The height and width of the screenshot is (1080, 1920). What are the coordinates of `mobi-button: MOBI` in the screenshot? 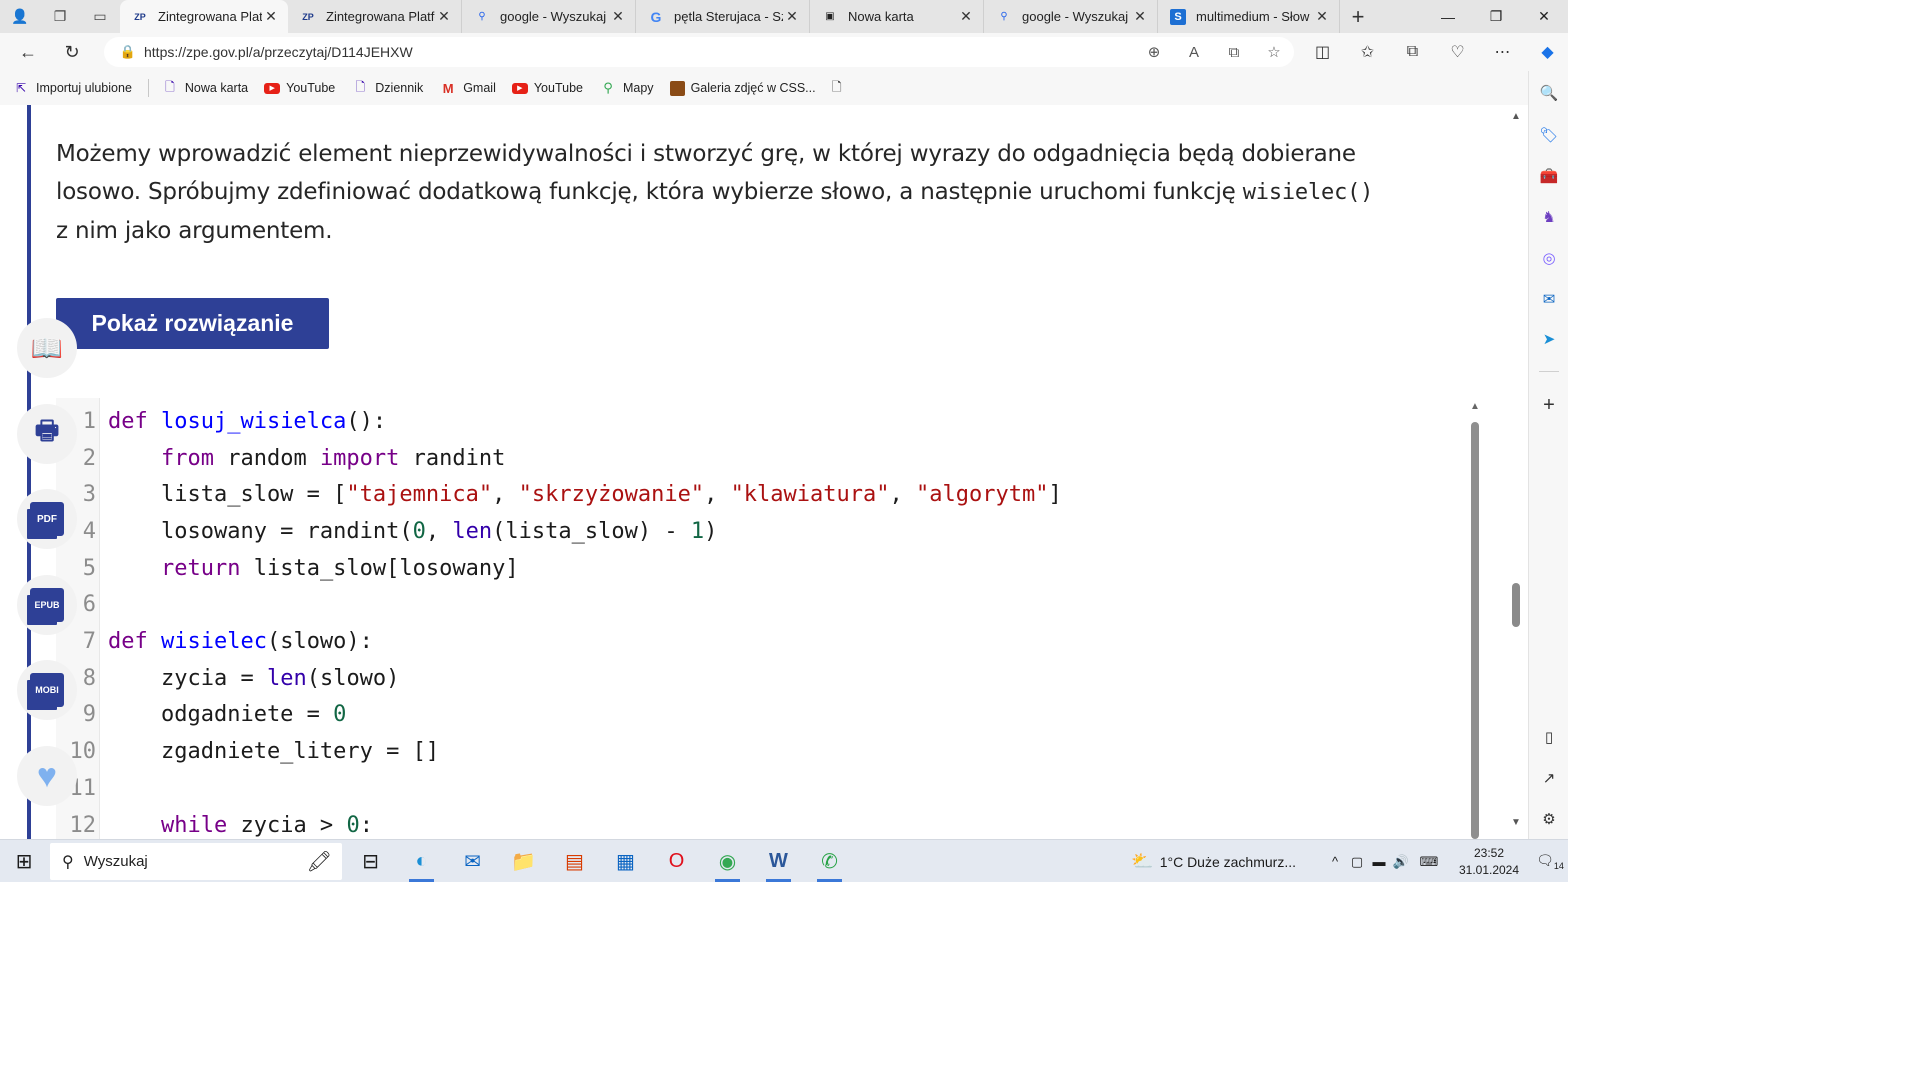 It's located at (47, 690).